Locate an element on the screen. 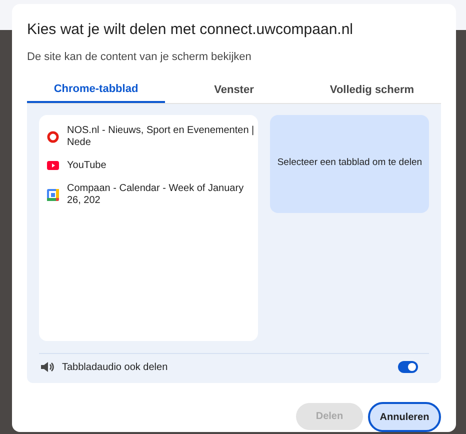  speaker-icon is located at coordinates (47, 367).